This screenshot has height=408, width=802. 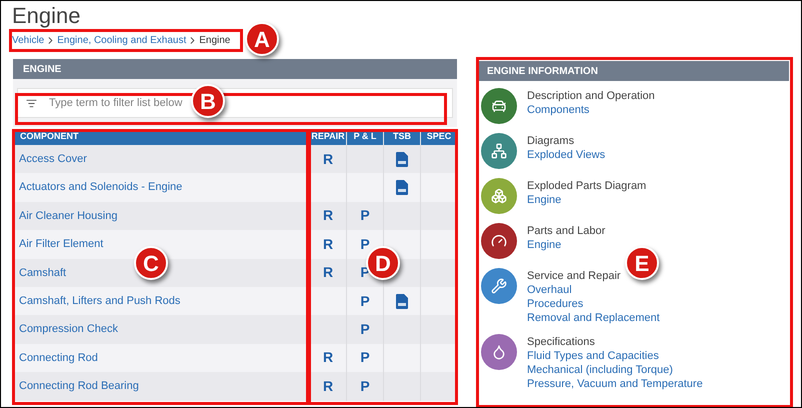 I want to click on section-title: Specifications, so click(x=561, y=342).